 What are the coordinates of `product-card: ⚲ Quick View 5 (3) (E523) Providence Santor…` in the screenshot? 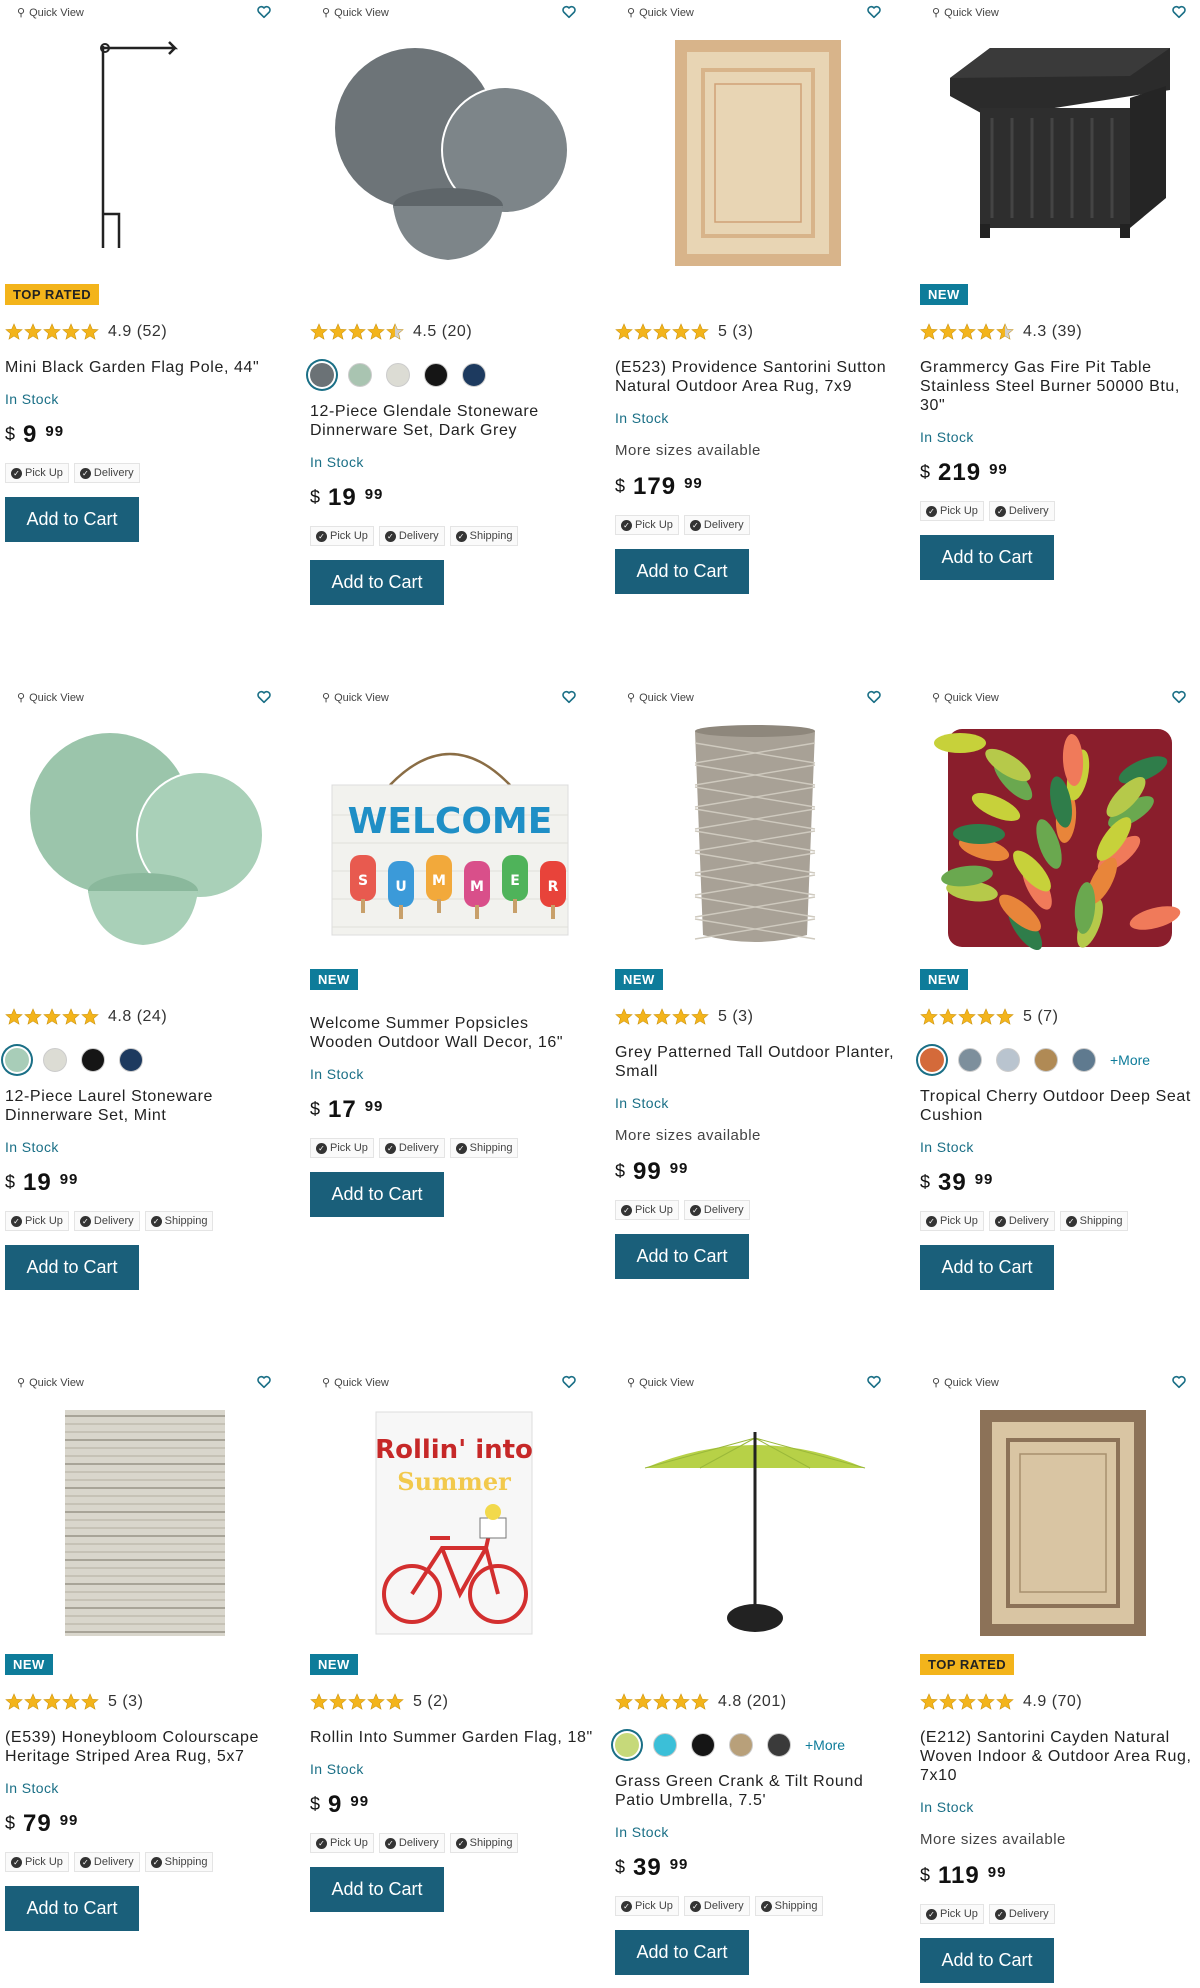 It's located at (755, 340).